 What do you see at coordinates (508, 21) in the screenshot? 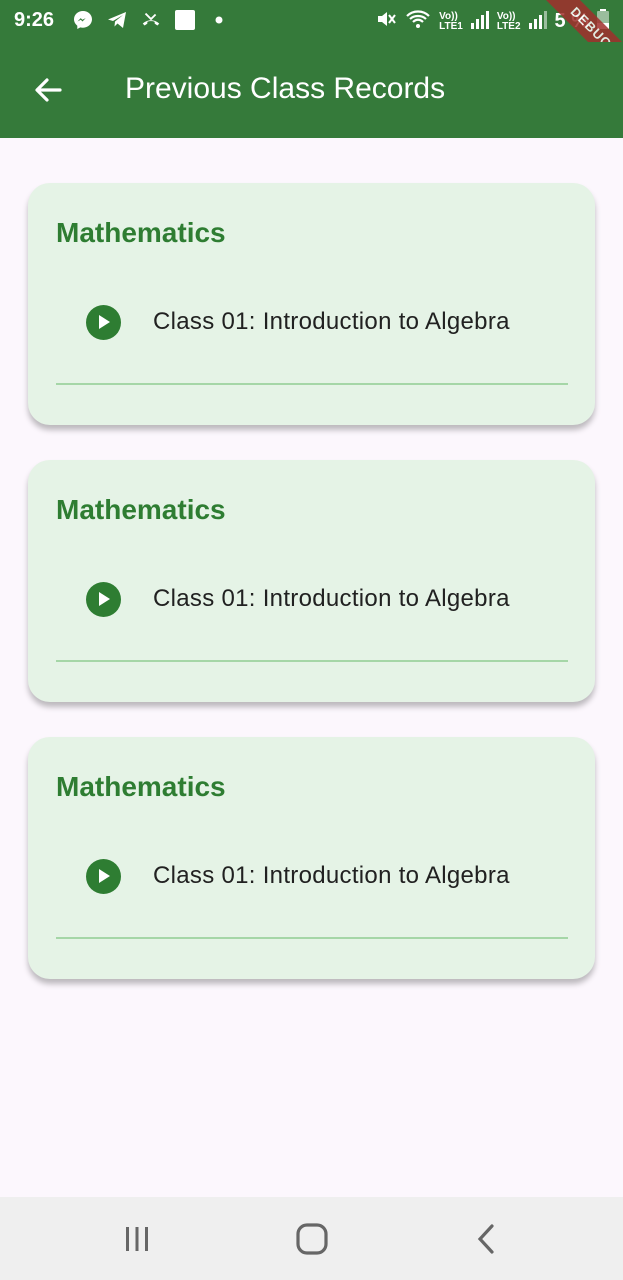
I see `sim2-label: Vo)) LTE2` at bounding box center [508, 21].